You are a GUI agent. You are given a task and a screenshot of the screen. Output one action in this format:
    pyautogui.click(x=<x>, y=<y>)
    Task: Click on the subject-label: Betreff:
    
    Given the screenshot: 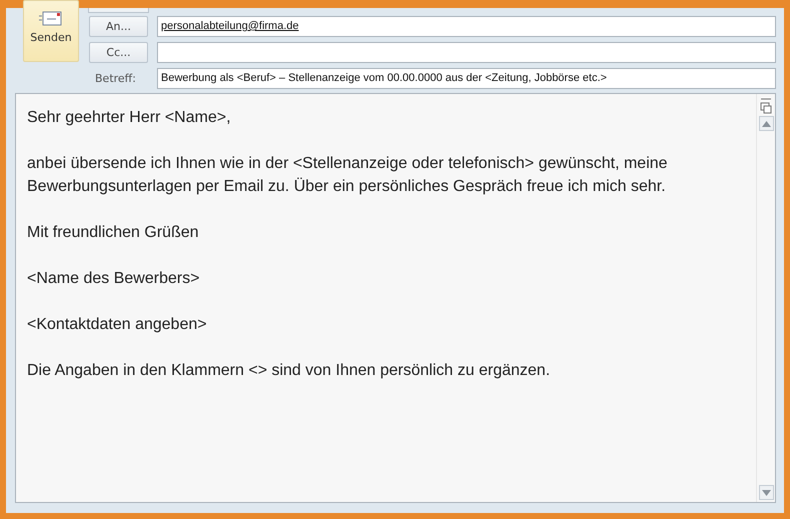 What is the action you would take?
    pyautogui.click(x=115, y=78)
    